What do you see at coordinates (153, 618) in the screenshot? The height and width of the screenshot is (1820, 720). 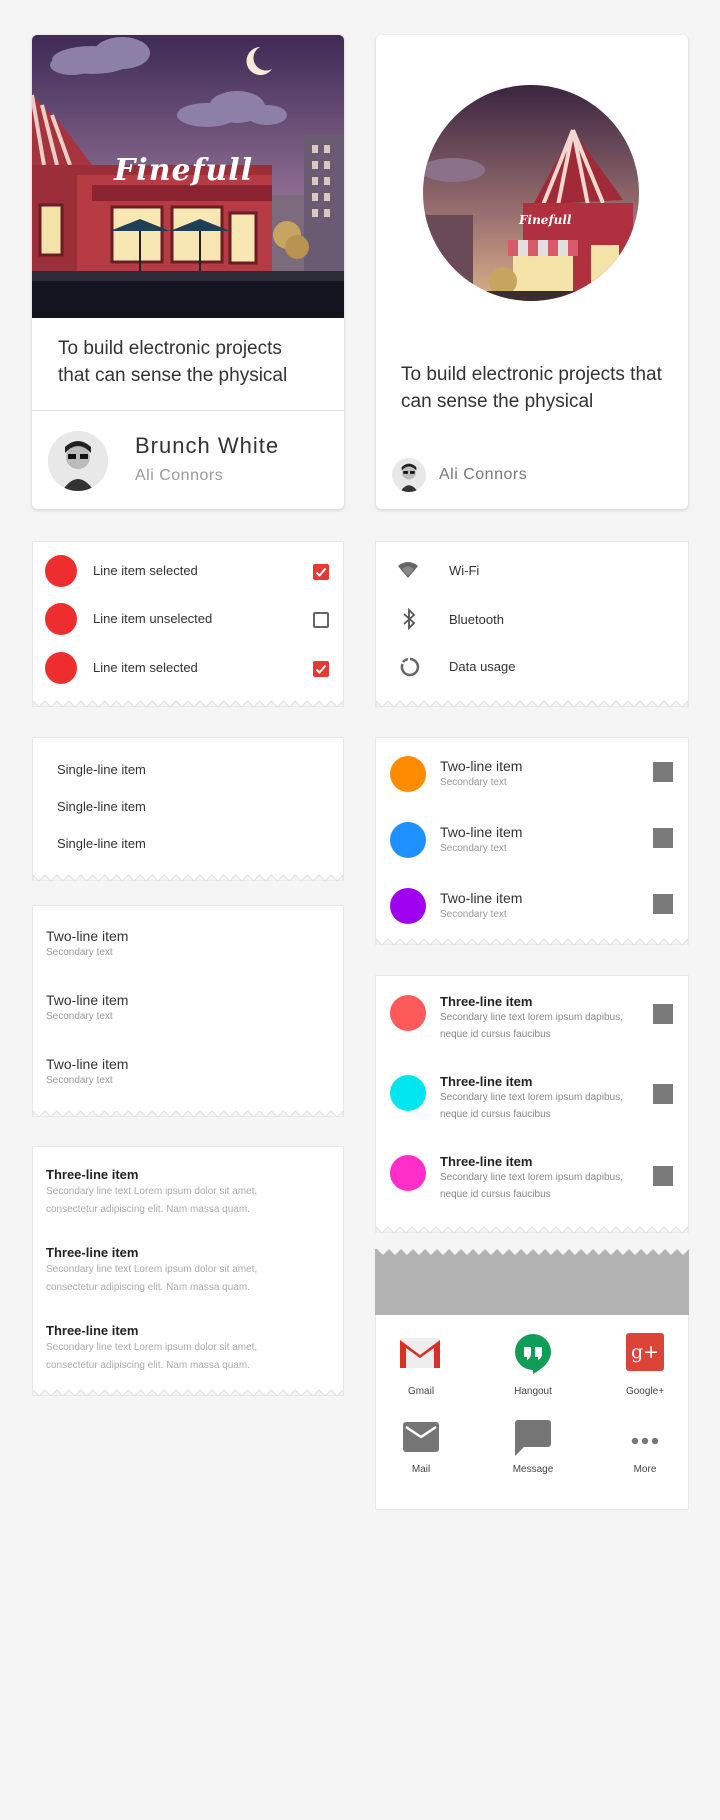 I see `list-item-label: Line item unselected` at bounding box center [153, 618].